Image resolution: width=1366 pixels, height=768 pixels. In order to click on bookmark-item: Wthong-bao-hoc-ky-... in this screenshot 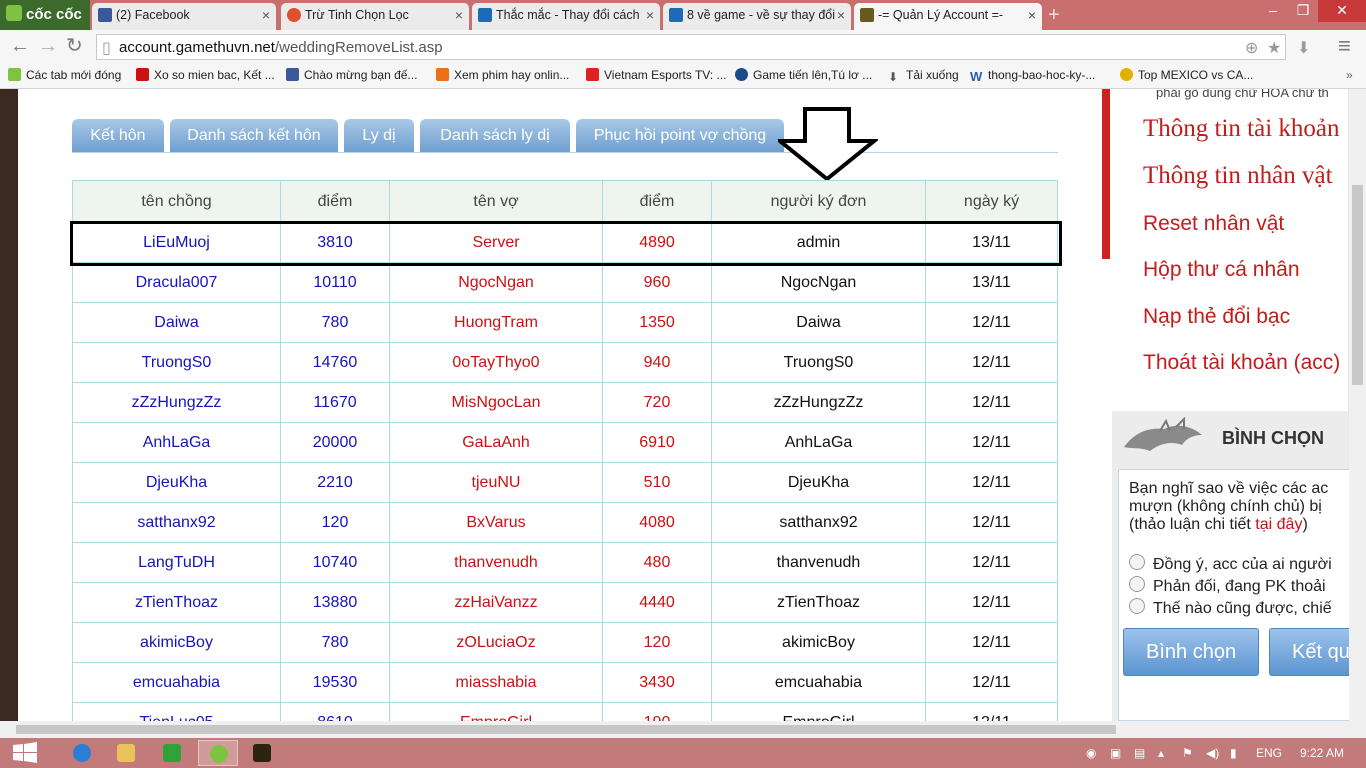, I will do `click(1032, 75)`.